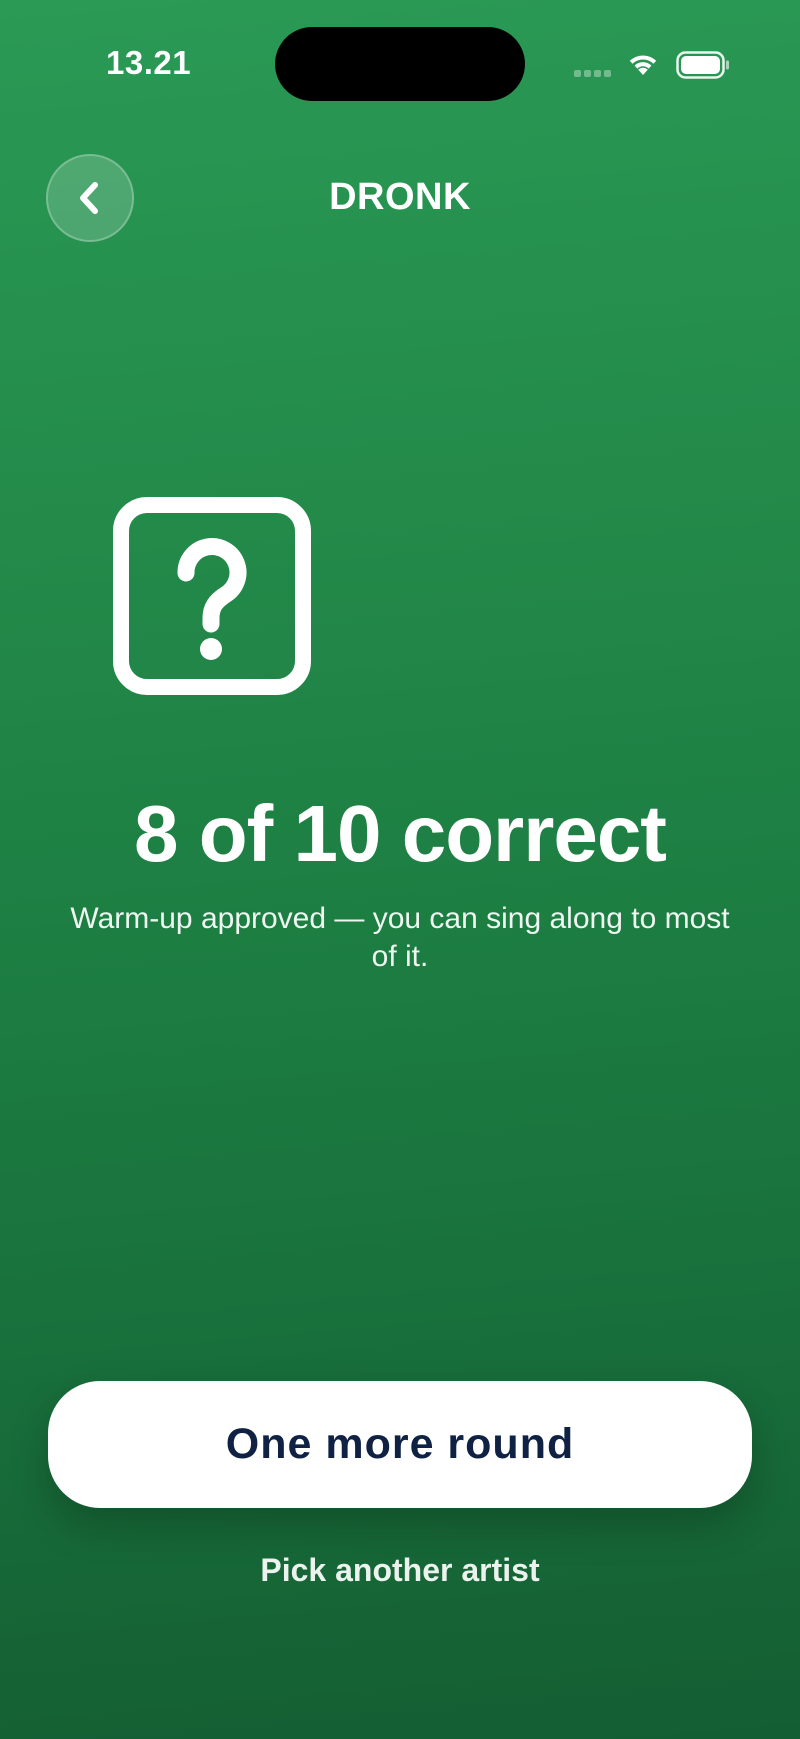  I want to click on one-more-round-button: One more round, so click(400, 1444).